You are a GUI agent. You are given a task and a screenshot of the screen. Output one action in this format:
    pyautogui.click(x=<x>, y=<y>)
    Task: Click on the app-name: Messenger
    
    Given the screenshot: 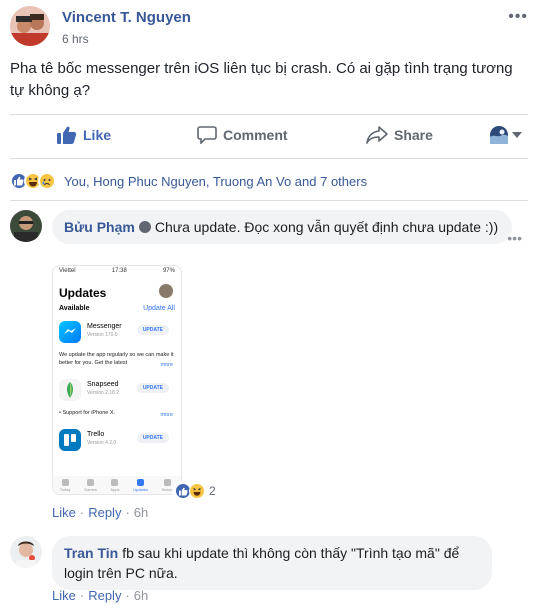 What is the action you would take?
    pyautogui.click(x=104, y=326)
    